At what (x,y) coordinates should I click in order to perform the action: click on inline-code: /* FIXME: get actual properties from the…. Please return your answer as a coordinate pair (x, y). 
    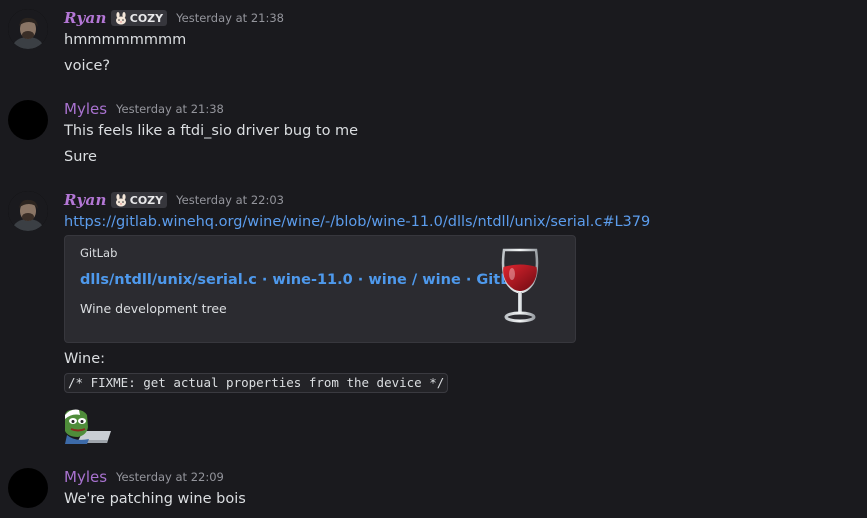
    Looking at the image, I should click on (256, 383).